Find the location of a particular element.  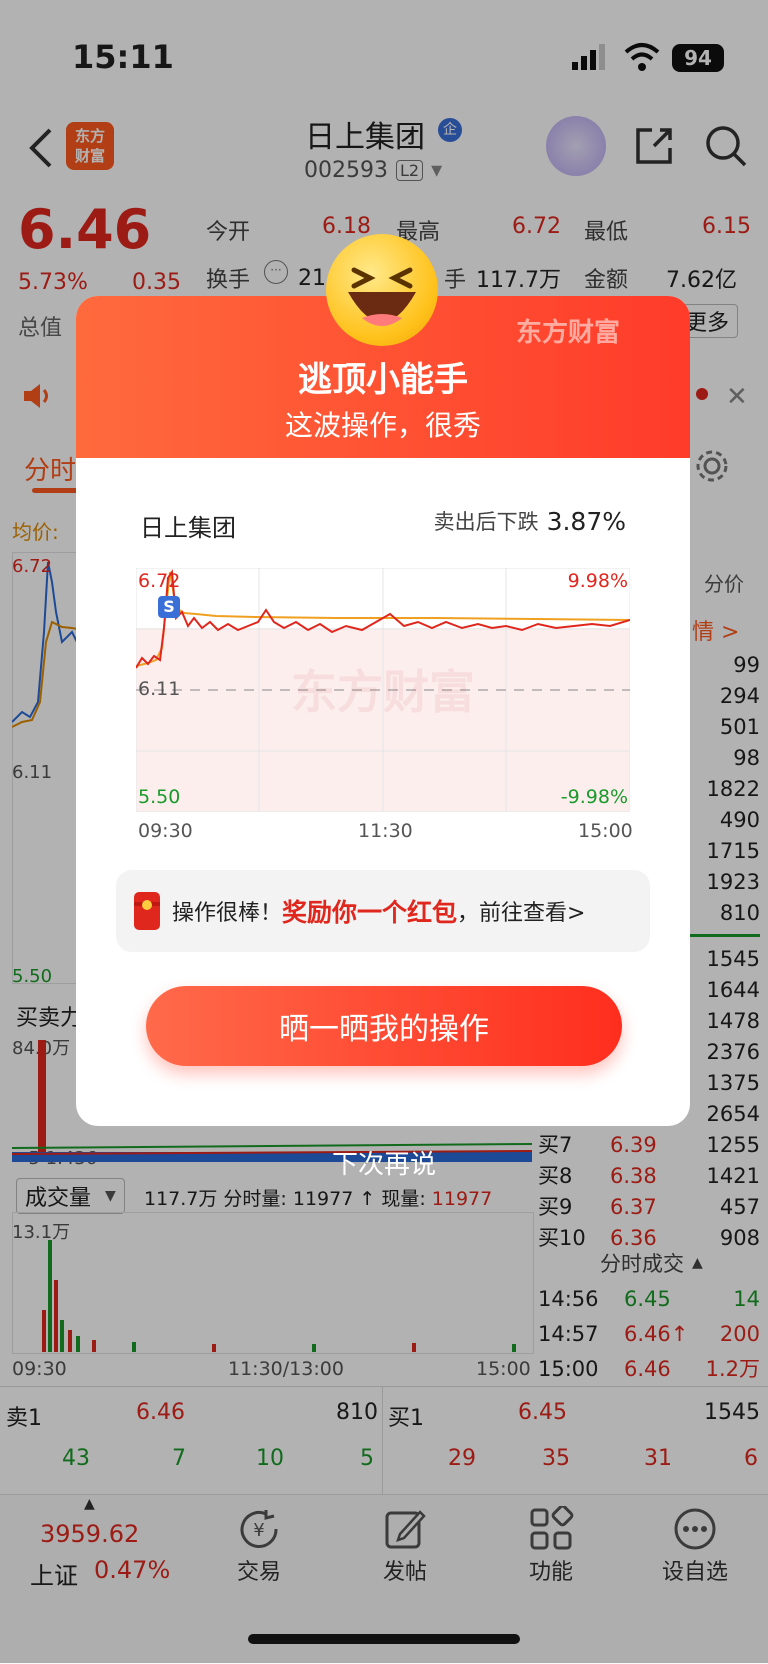

laughing-emoji-icon is located at coordinates (382, 290).